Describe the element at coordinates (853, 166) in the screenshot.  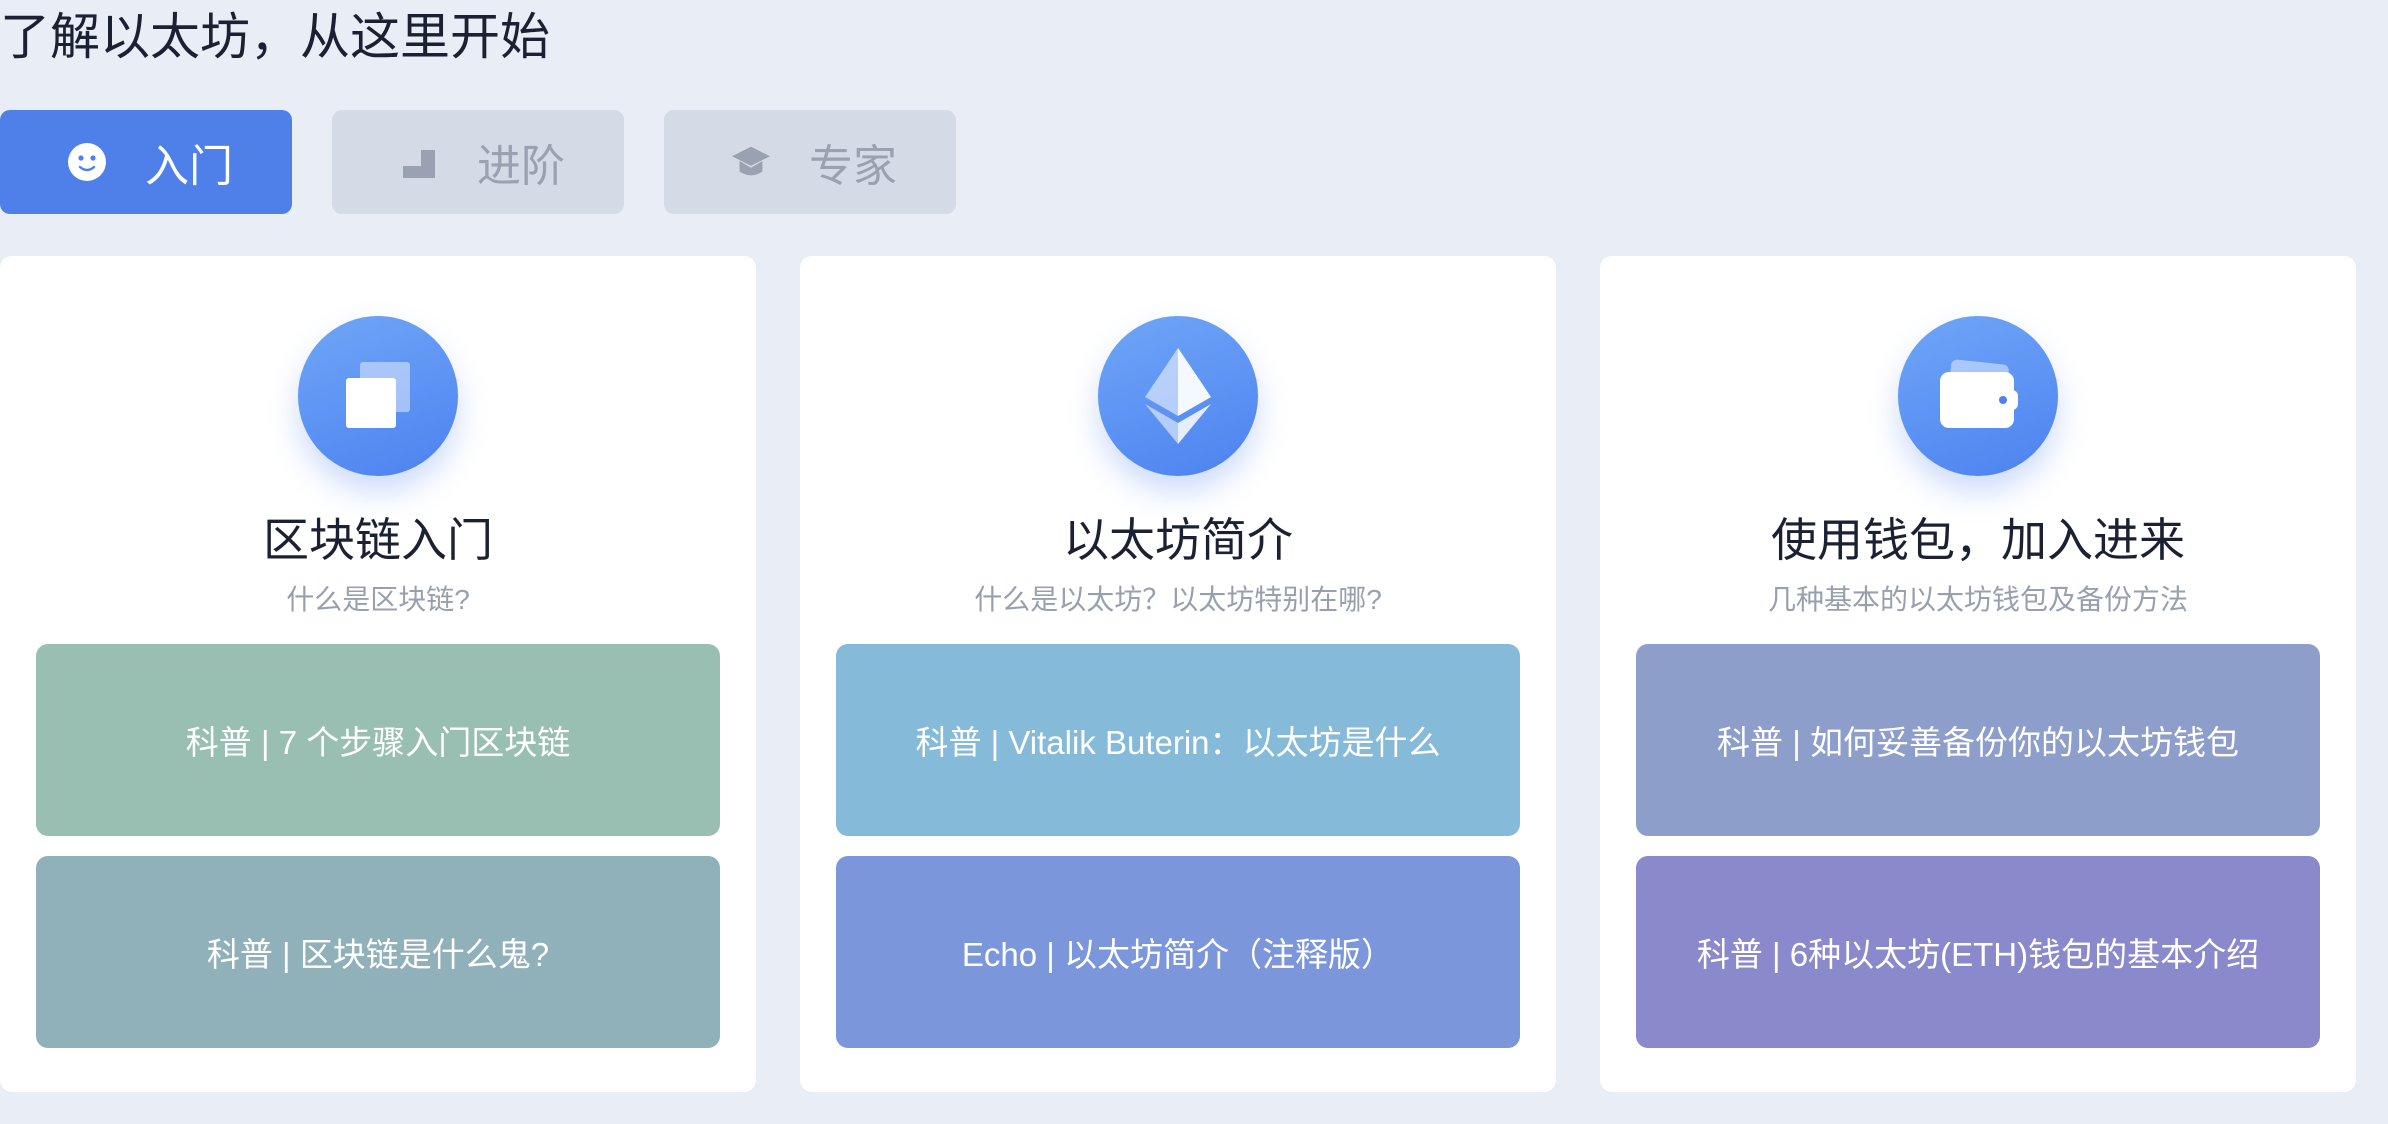
I see `tab-expert-label: 专家` at that location.